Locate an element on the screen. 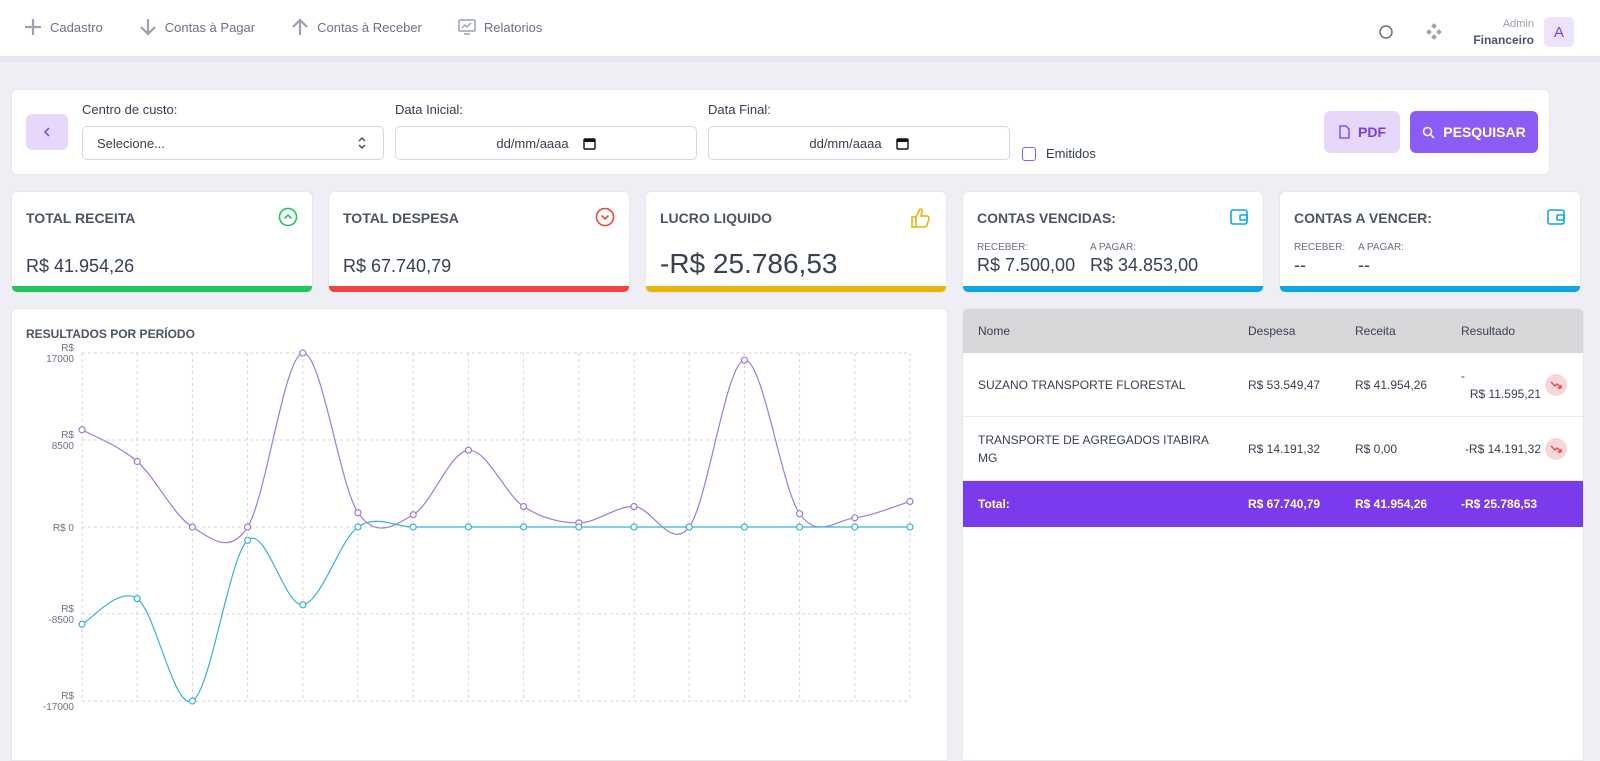 The height and width of the screenshot is (761, 1600). chevron-down-circle-icon is located at coordinates (605, 217).